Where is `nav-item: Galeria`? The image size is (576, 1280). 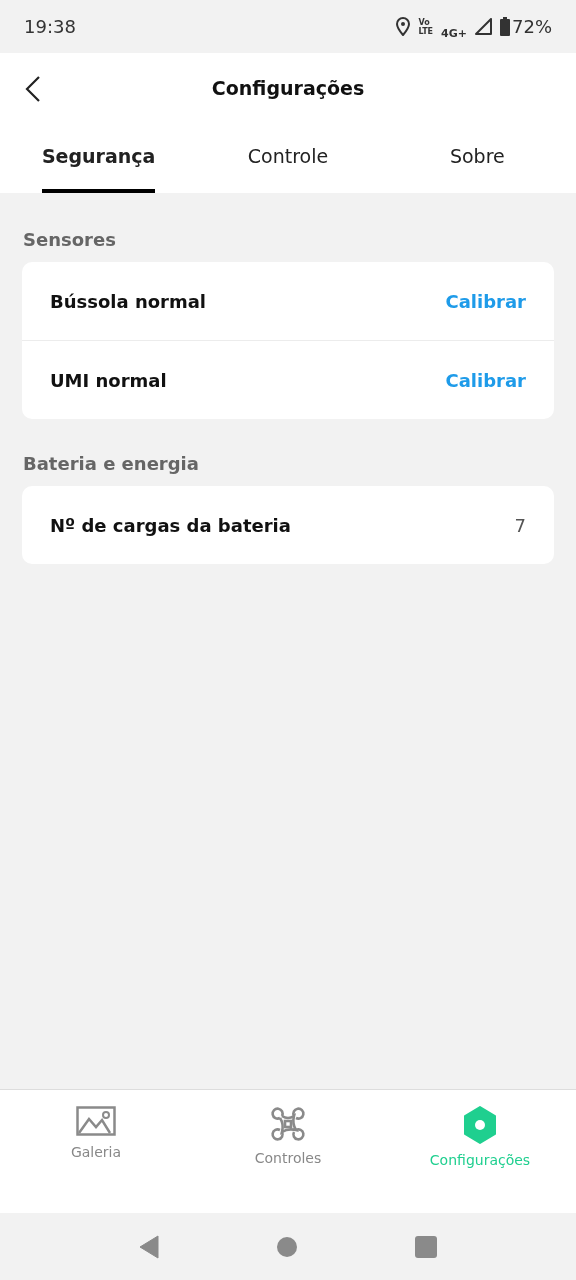 nav-item: Galeria is located at coordinates (96, 1151).